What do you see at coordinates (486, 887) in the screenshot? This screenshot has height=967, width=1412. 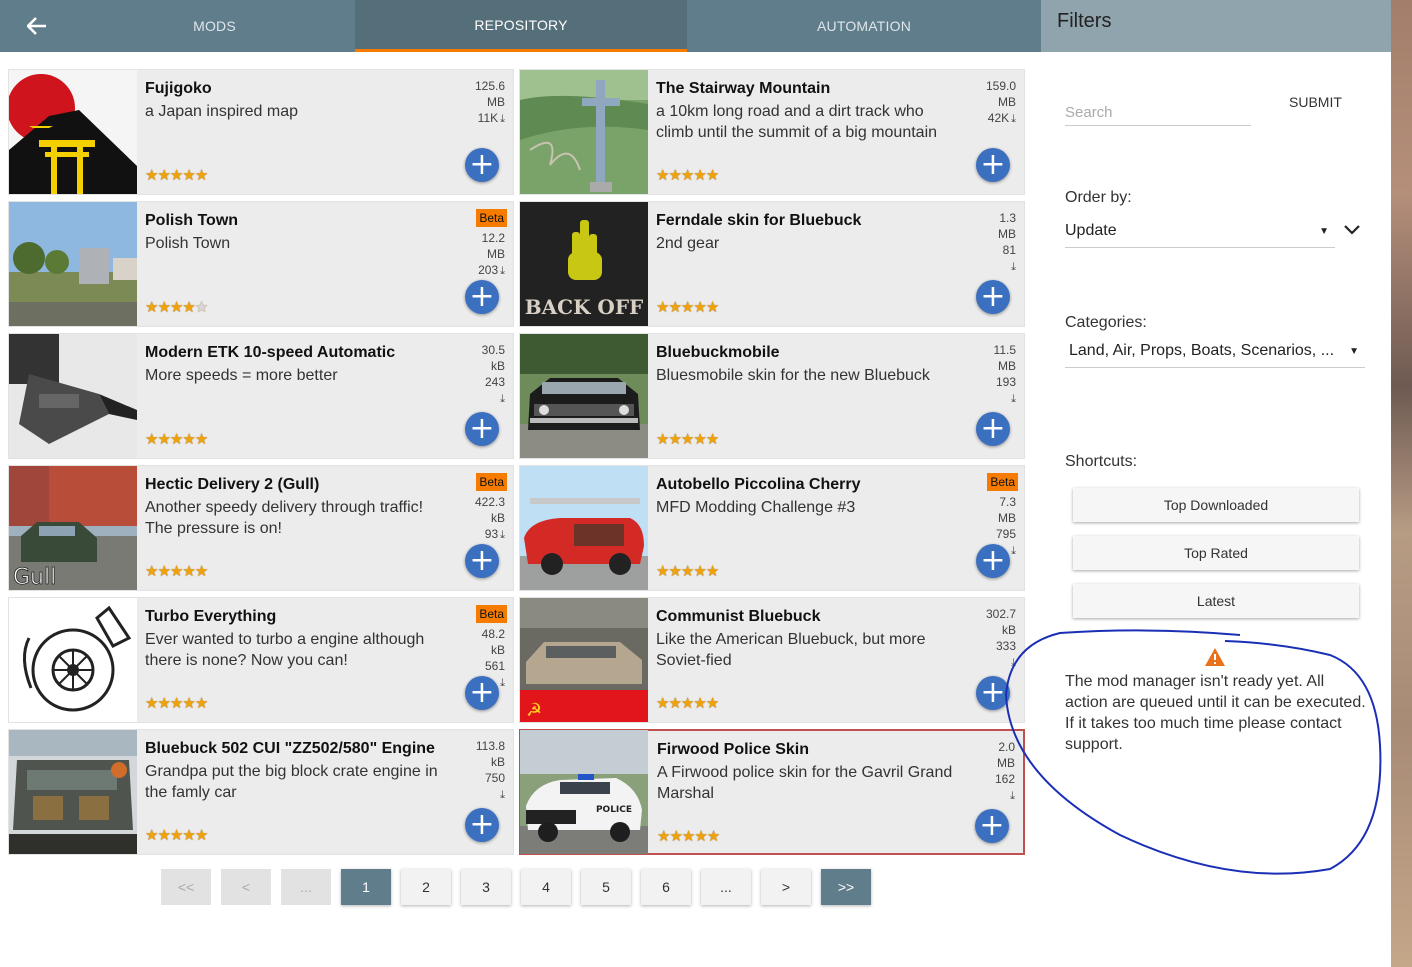 I see `page-3-button: 3` at bounding box center [486, 887].